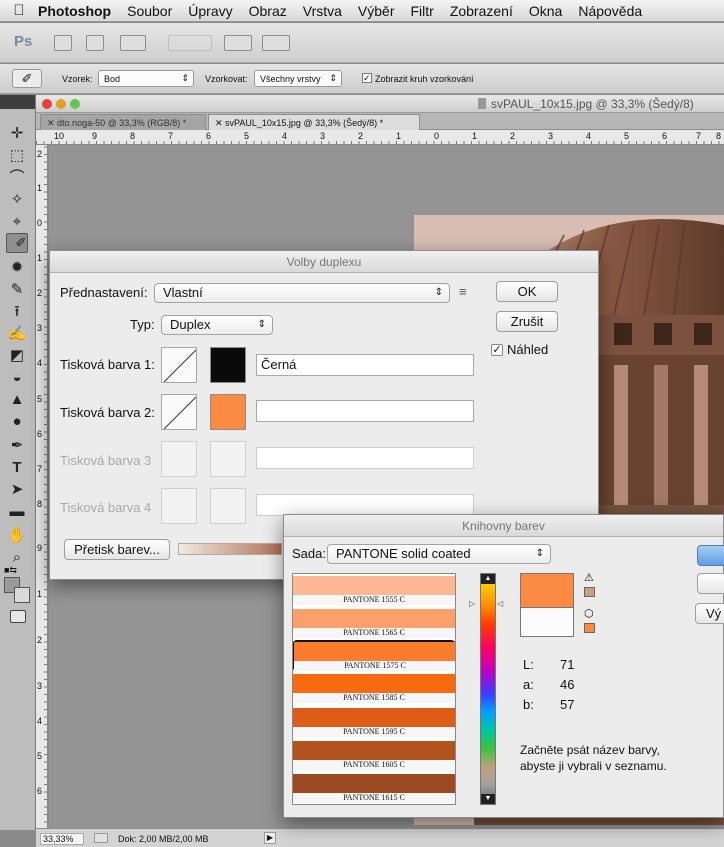 This screenshot has width=724, height=847. I want to click on background-color-swatch, so click(22, 595).